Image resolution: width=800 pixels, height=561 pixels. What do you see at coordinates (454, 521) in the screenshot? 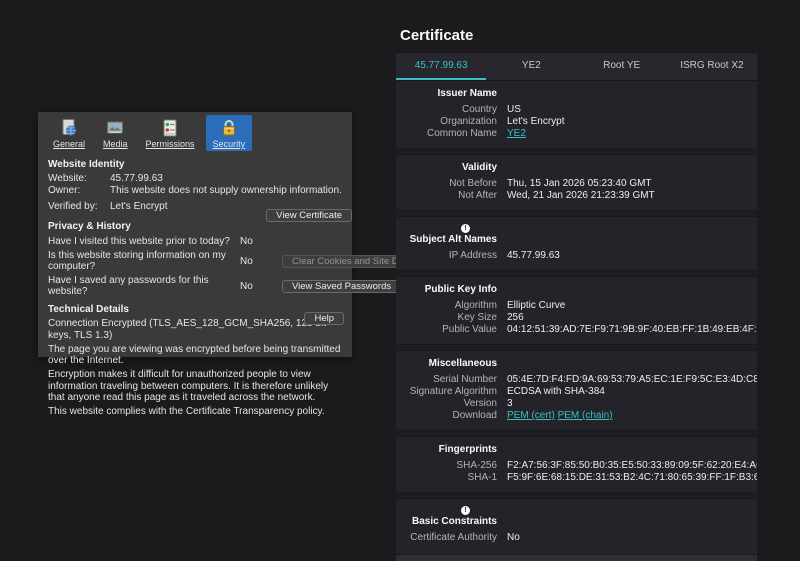
I see `basic-constraints-heading: Basic Constraints` at bounding box center [454, 521].